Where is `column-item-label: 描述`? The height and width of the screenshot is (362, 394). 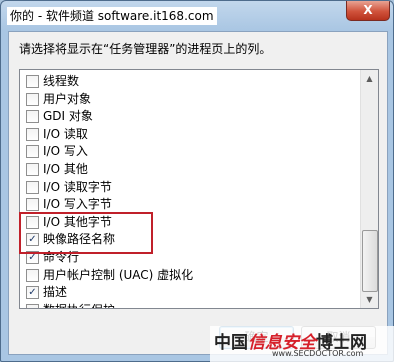
column-item-label: 描述 is located at coordinates (55, 292).